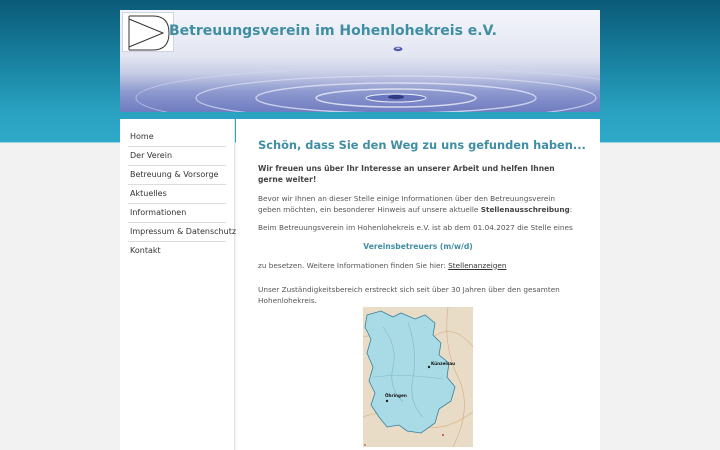  I want to click on job-title: Vereinsbetreuers (m/w/d), so click(418, 246).